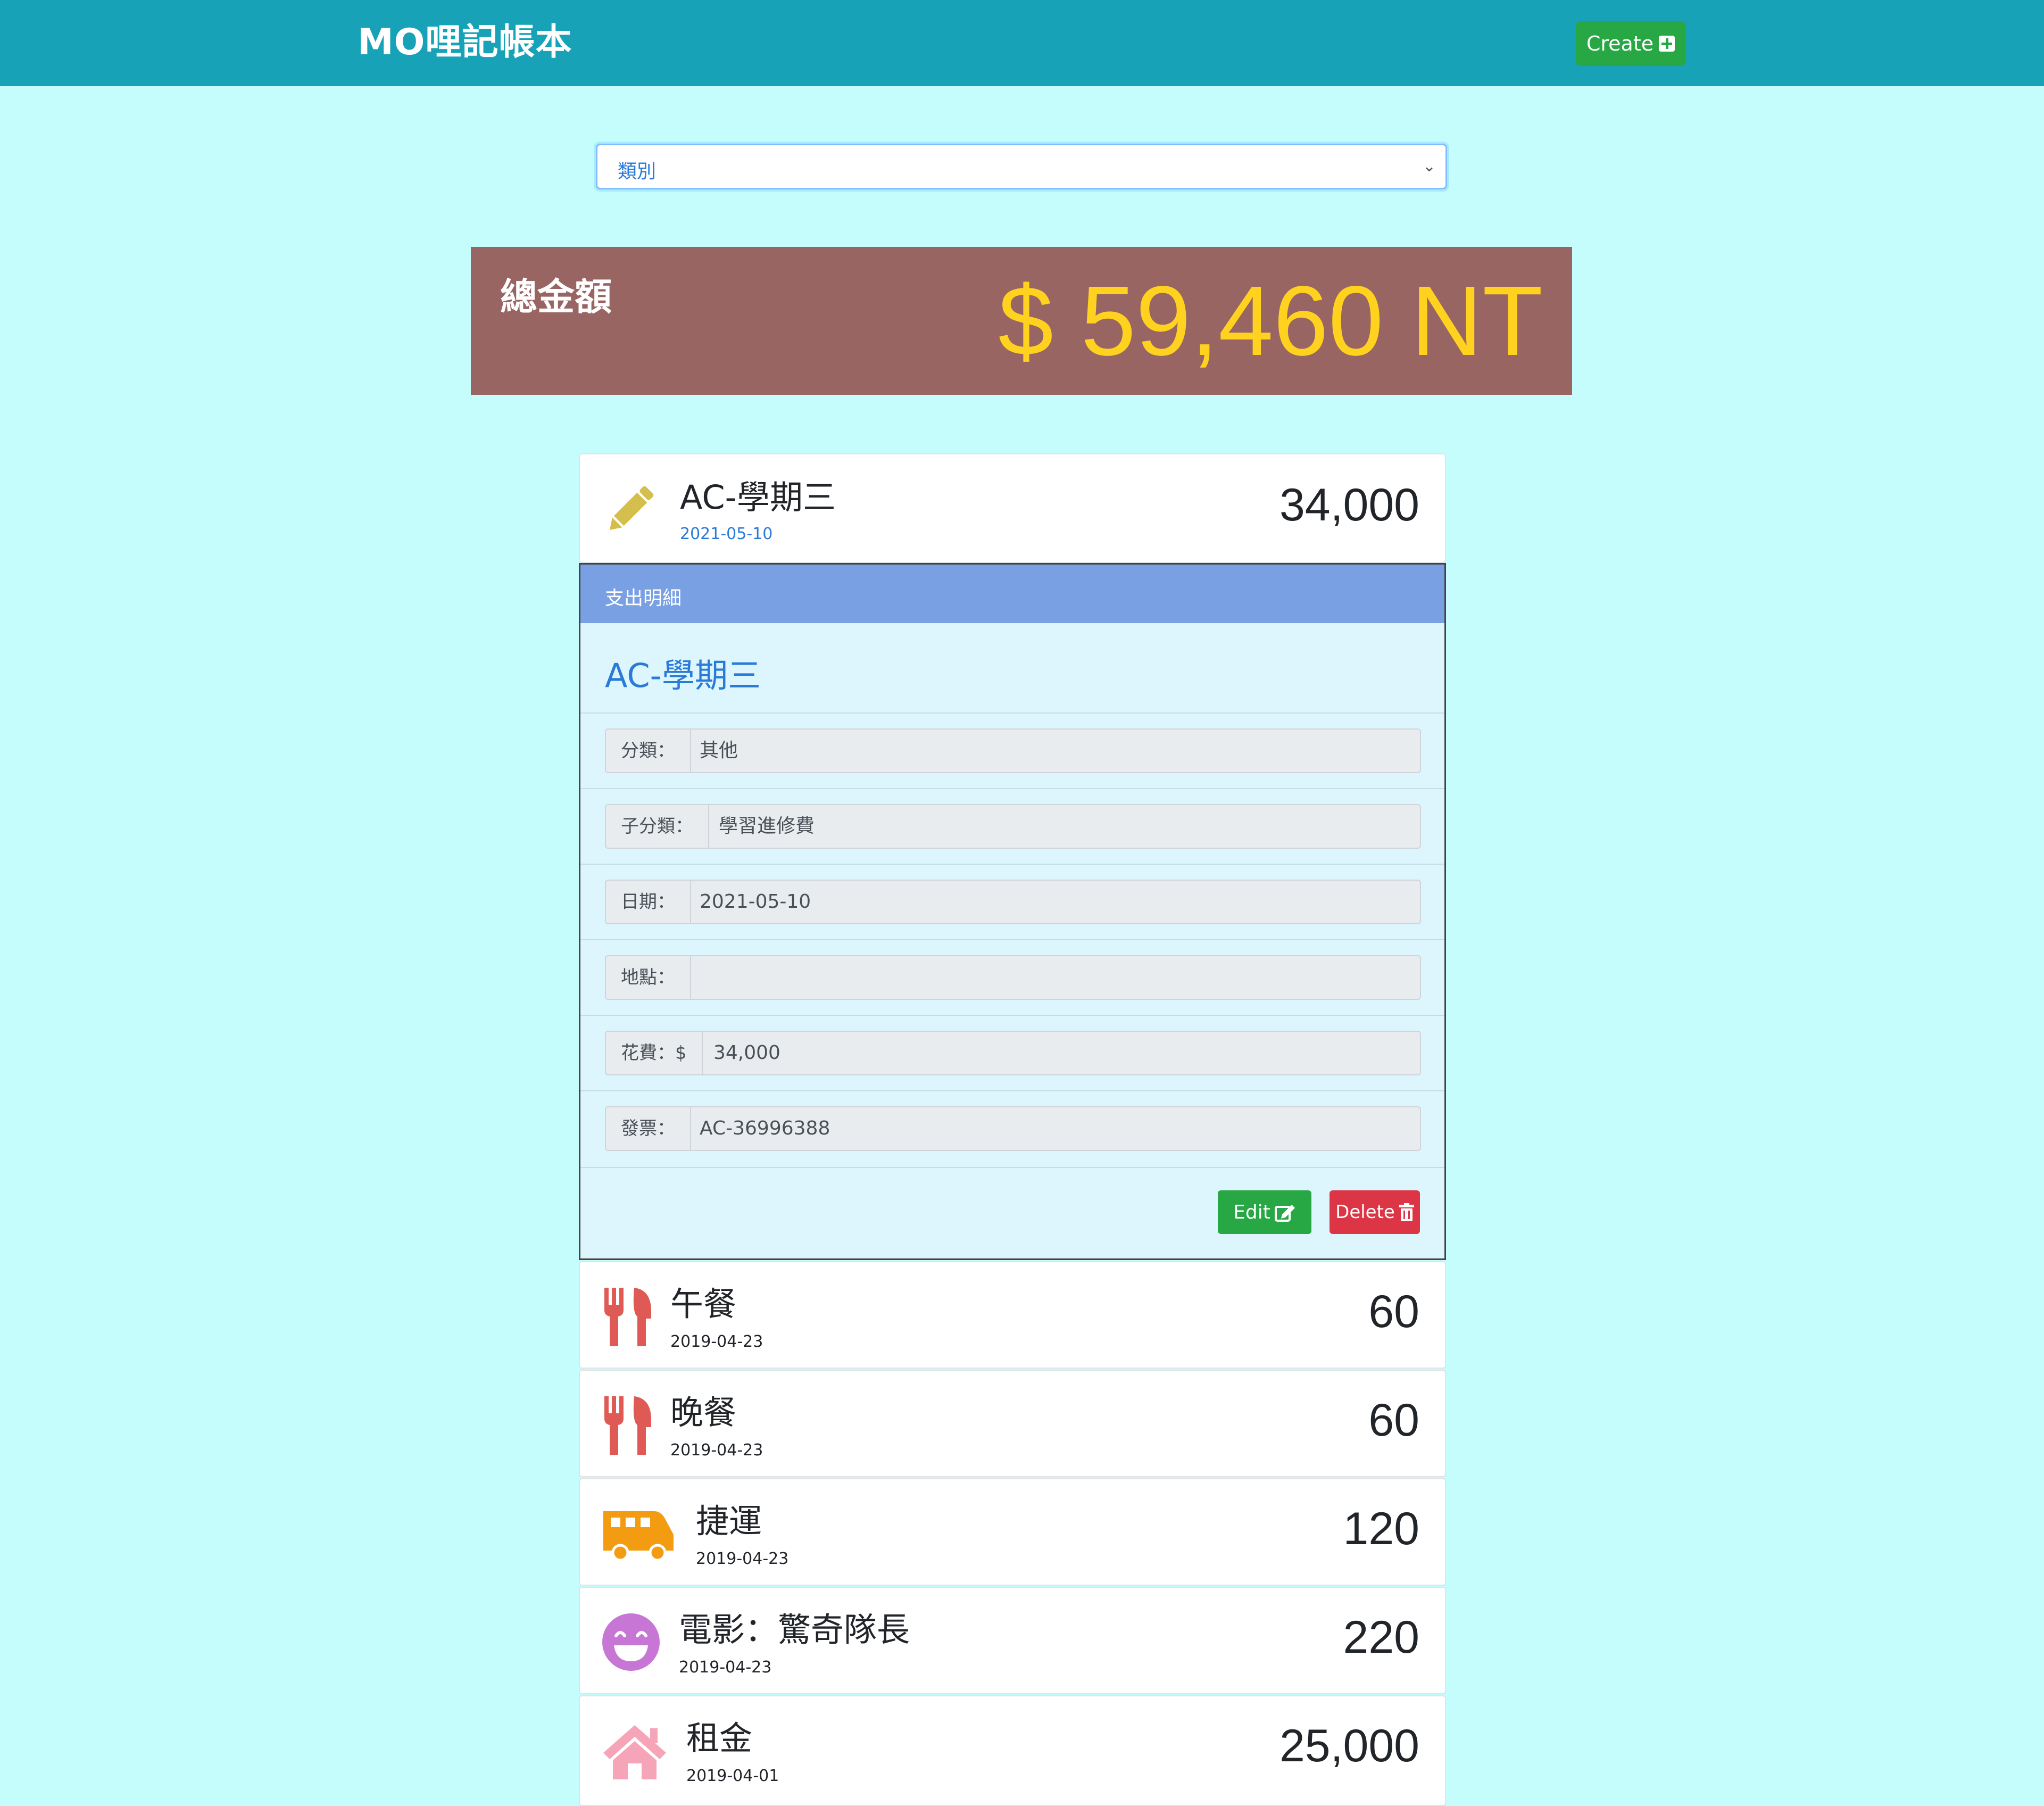 This screenshot has height=1806, width=2044. What do you see at coordinates (1012, 1423) in the screenshot?
I see `record-item: 晚餐 2019-04-23 60` at bounding box center [1012, 1423].